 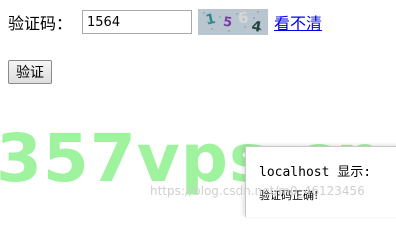 What do you see at coordinates (315, 172) in the screenshot?
I see `alert-title: localhost 显示:` at bounding box center [315, 172].